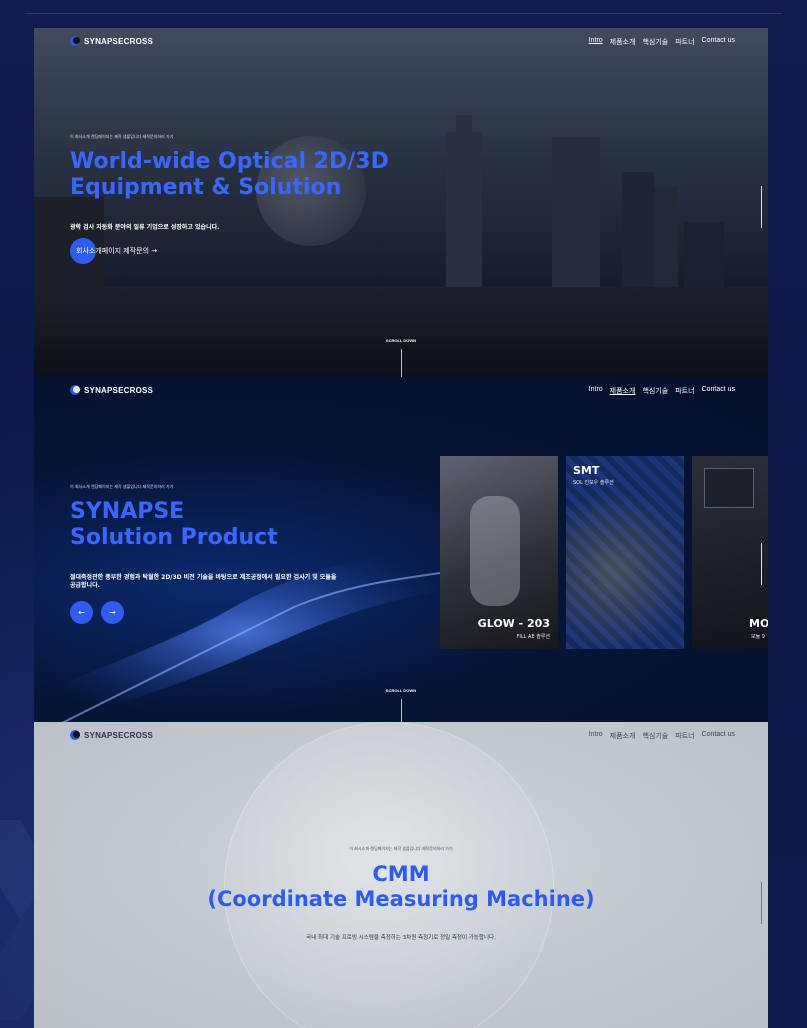 Image resolution: width=807 pixels, height=1028 pixels. I want to click on product-card-smt: SMT SOL 인모우 솔루션, so click(625, 552).